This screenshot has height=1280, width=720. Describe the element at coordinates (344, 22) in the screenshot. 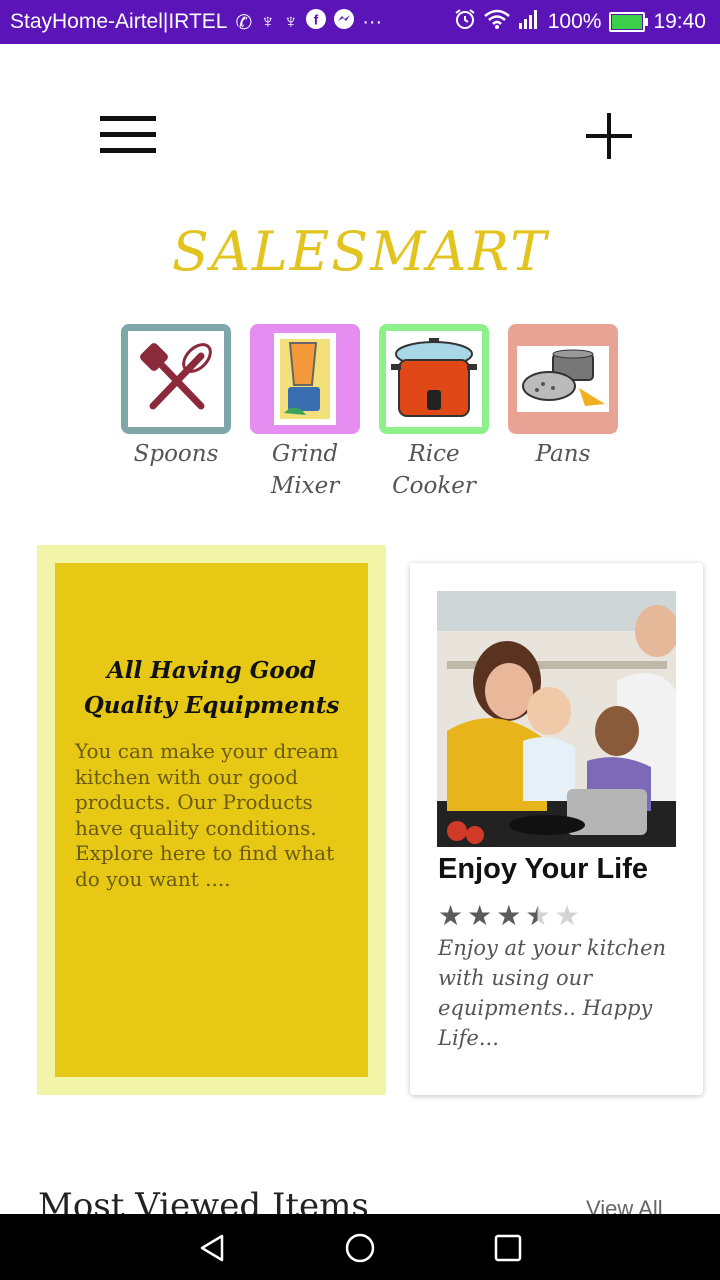

I see `messenger-icon` at that location.